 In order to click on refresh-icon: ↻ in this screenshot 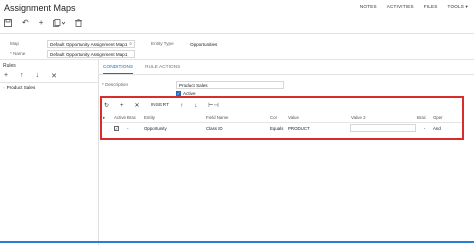, I will do `click(106, 105)`.